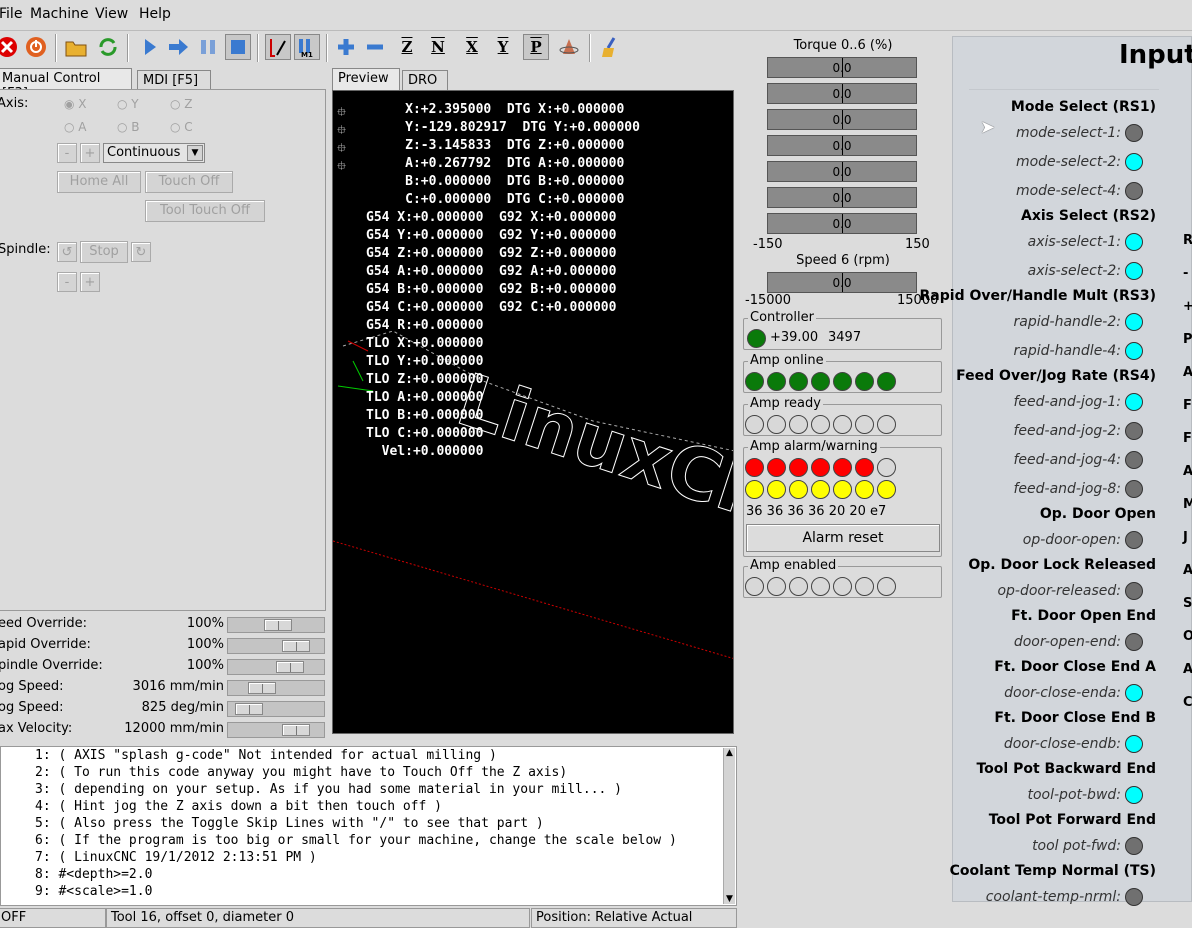 The width and height of the screenshot is (1192, 928). What do you see at coordinates (729, 899) in the screenshot?
I see `scroll-down-icon: ▼` at bounding box center [729, 899].